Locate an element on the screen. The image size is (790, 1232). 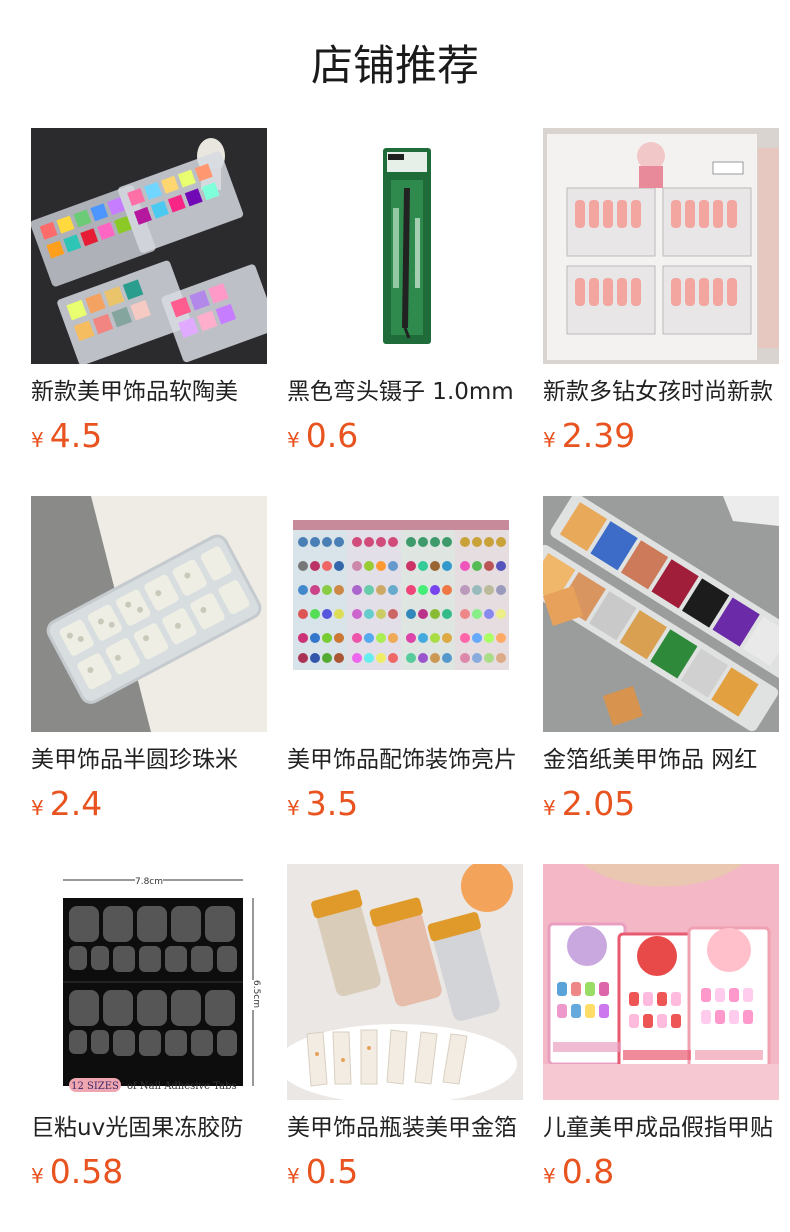
product-name: 美甲饰品瓶装美甲金箔 is located at coordinates (405, 1128).